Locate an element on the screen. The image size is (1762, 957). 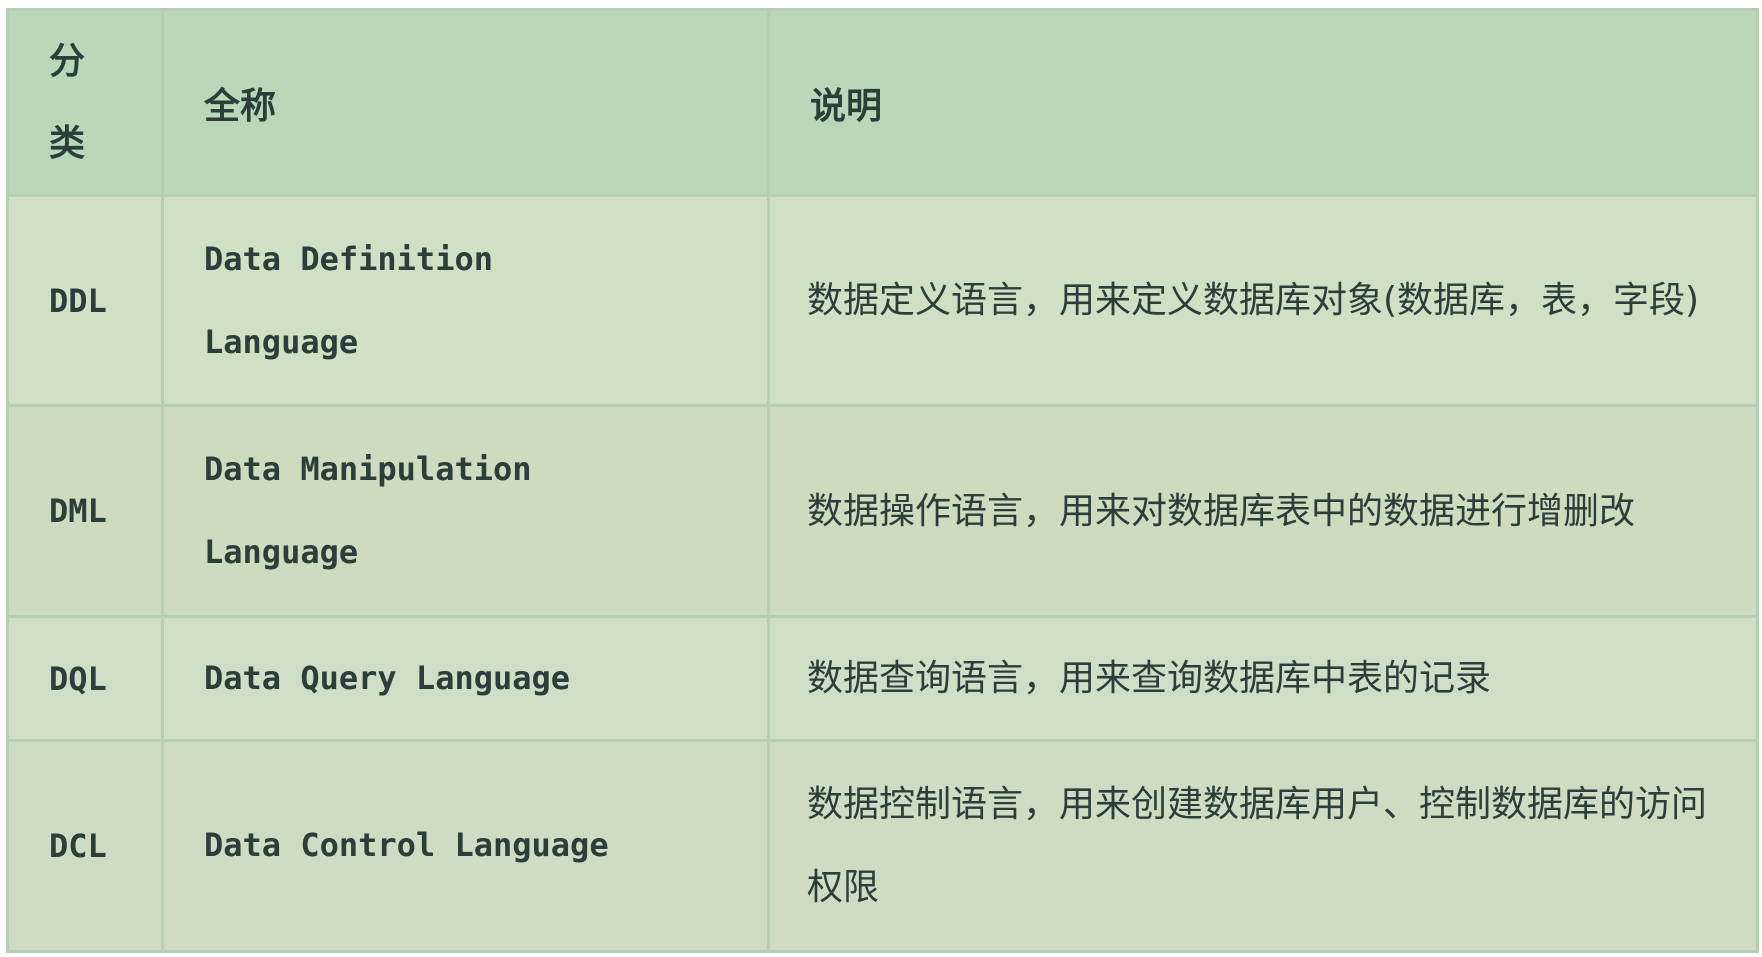
header-category: 分 类 is located at coordinates (85, 102).